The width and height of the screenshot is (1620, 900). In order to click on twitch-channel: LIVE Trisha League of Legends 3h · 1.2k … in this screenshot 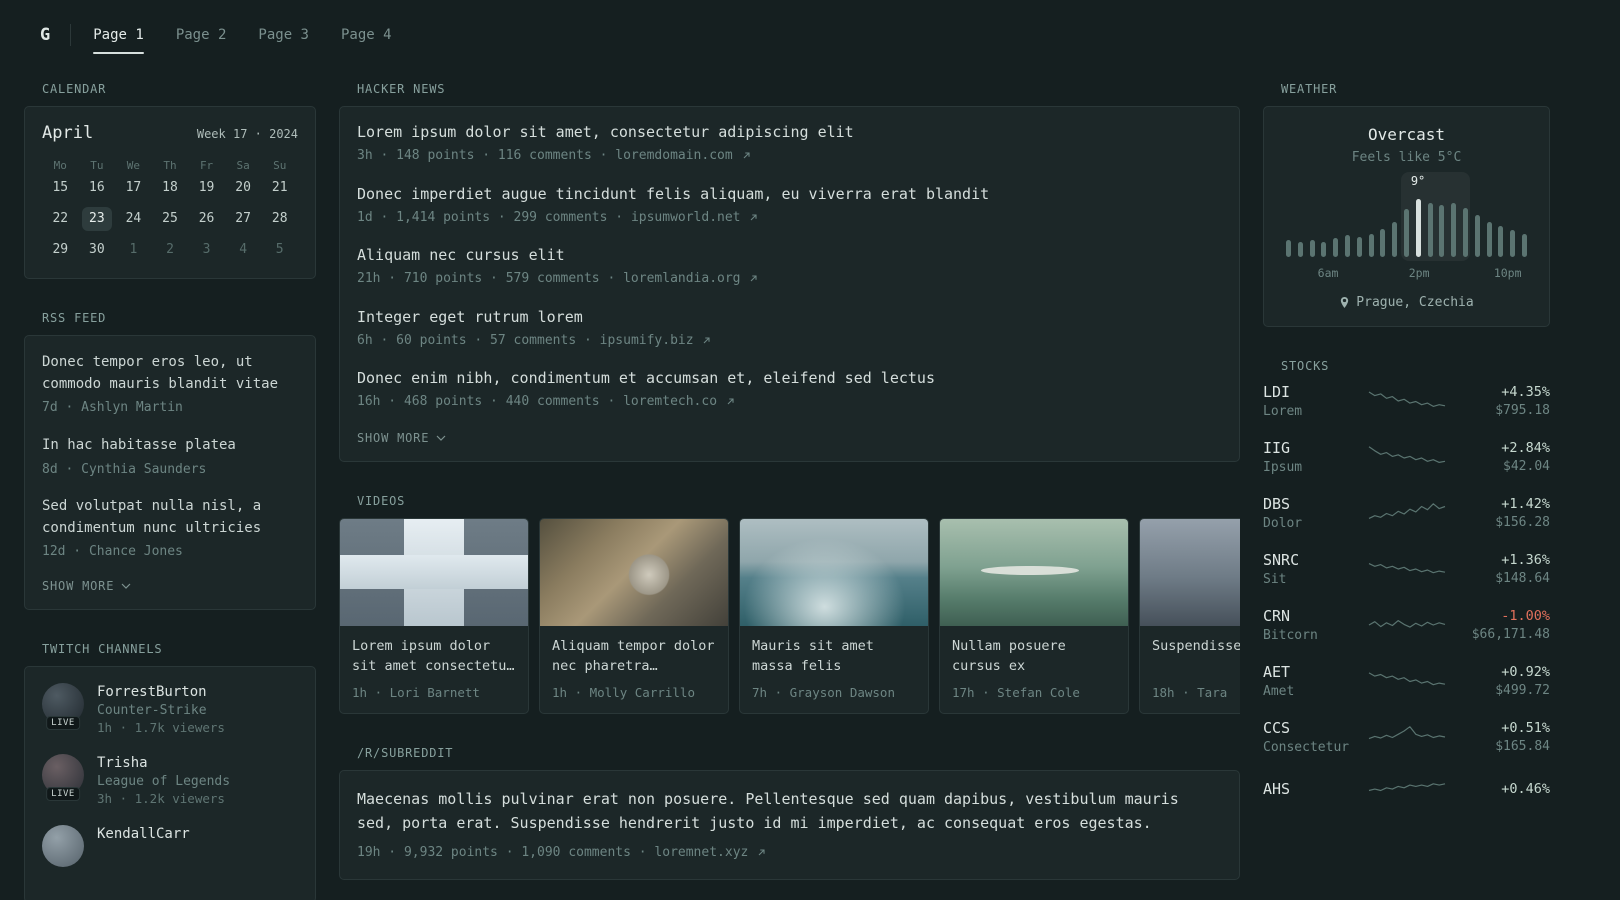, I will do `click(170, 779)`.